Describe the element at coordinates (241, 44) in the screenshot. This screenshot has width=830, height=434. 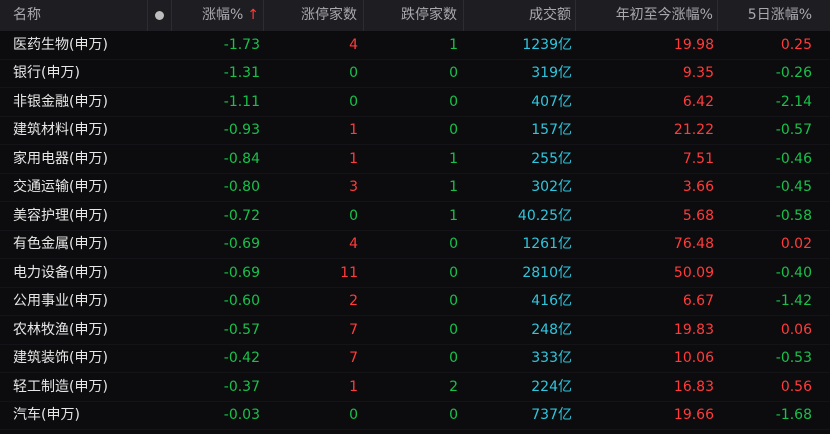
I see `change-pct: -1.73` at that location.